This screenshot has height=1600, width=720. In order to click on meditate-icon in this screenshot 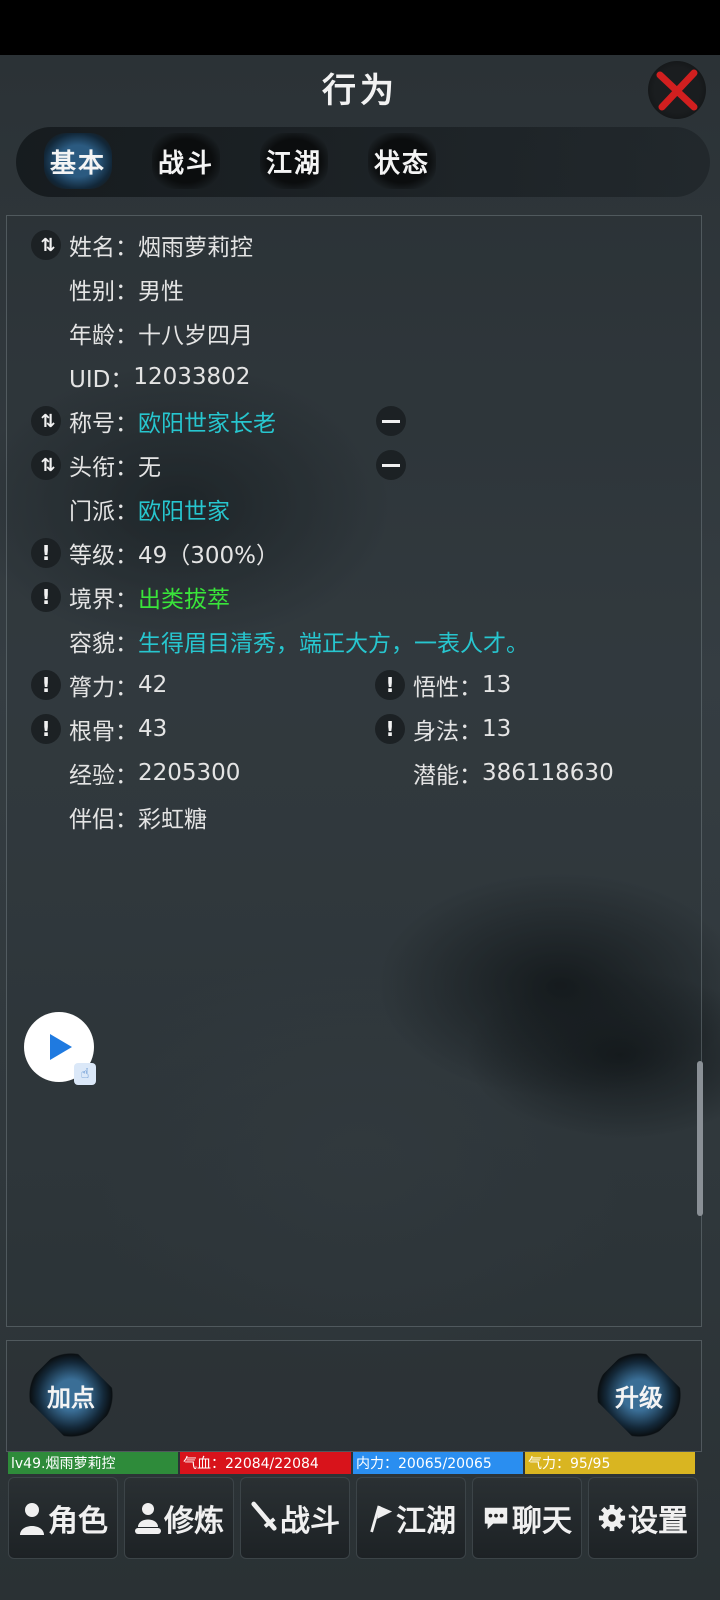, I will do `click(148, 1518)`.